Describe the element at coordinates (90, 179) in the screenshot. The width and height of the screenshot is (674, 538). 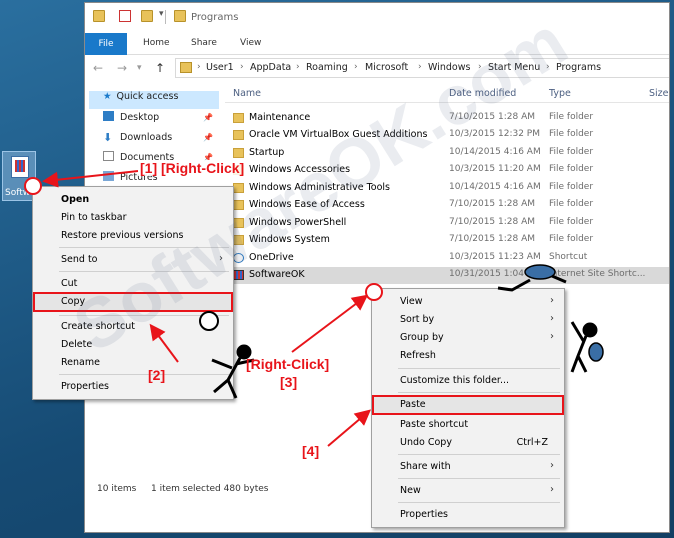
I see `arrow-step1` at that location.